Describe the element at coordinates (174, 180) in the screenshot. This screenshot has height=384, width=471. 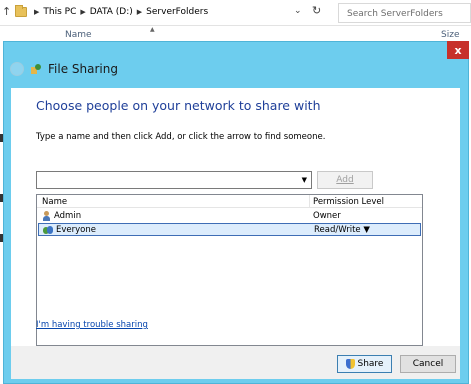
I see `name-combobox: ▼` at that location.